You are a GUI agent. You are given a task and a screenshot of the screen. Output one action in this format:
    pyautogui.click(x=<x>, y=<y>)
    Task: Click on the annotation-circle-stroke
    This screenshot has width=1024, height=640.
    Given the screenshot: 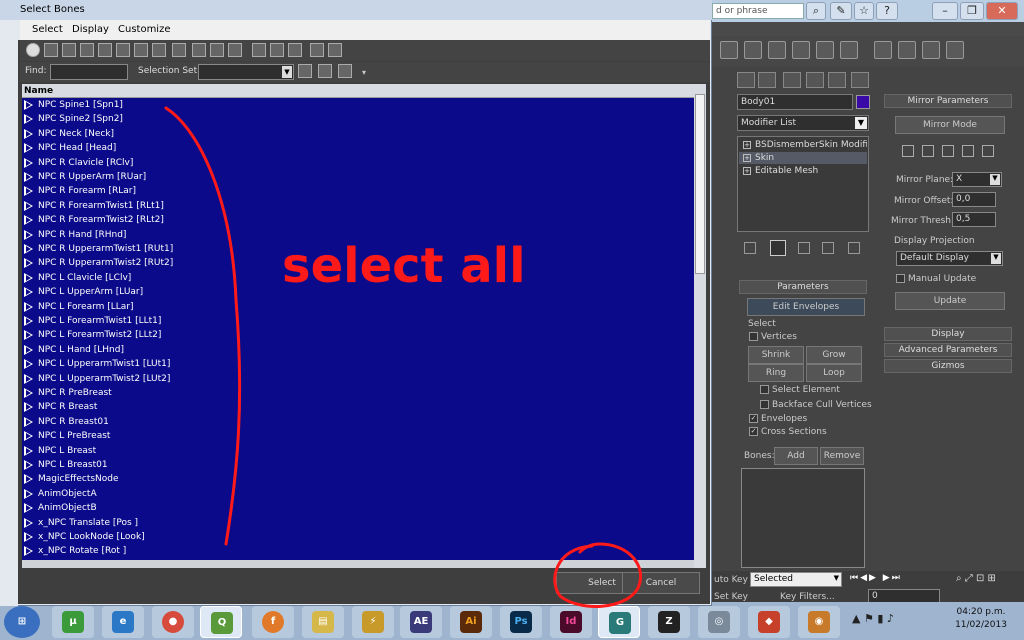 What is the action you would take?
    pyautogui.click(x=598, y=575)
    